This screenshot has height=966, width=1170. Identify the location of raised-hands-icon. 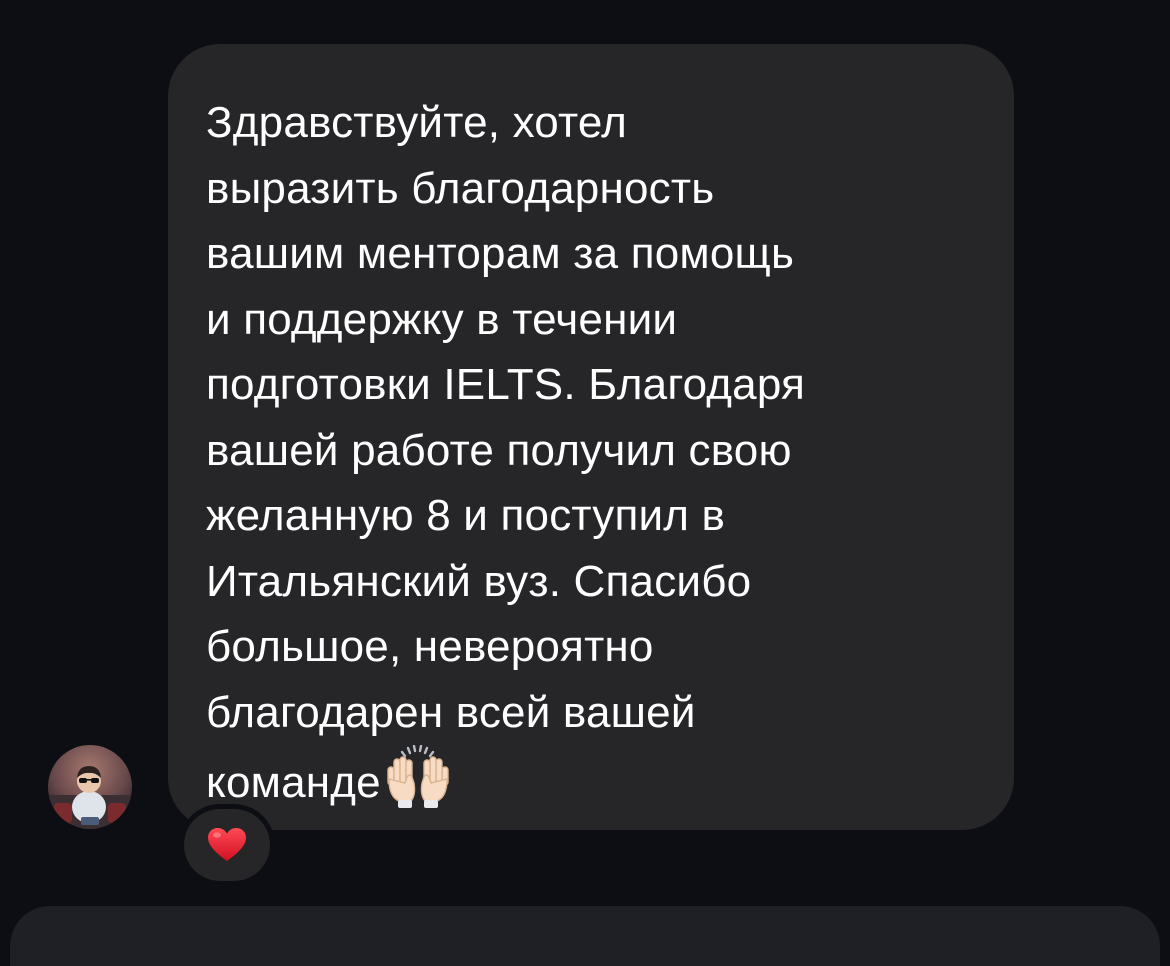
(418, 776).